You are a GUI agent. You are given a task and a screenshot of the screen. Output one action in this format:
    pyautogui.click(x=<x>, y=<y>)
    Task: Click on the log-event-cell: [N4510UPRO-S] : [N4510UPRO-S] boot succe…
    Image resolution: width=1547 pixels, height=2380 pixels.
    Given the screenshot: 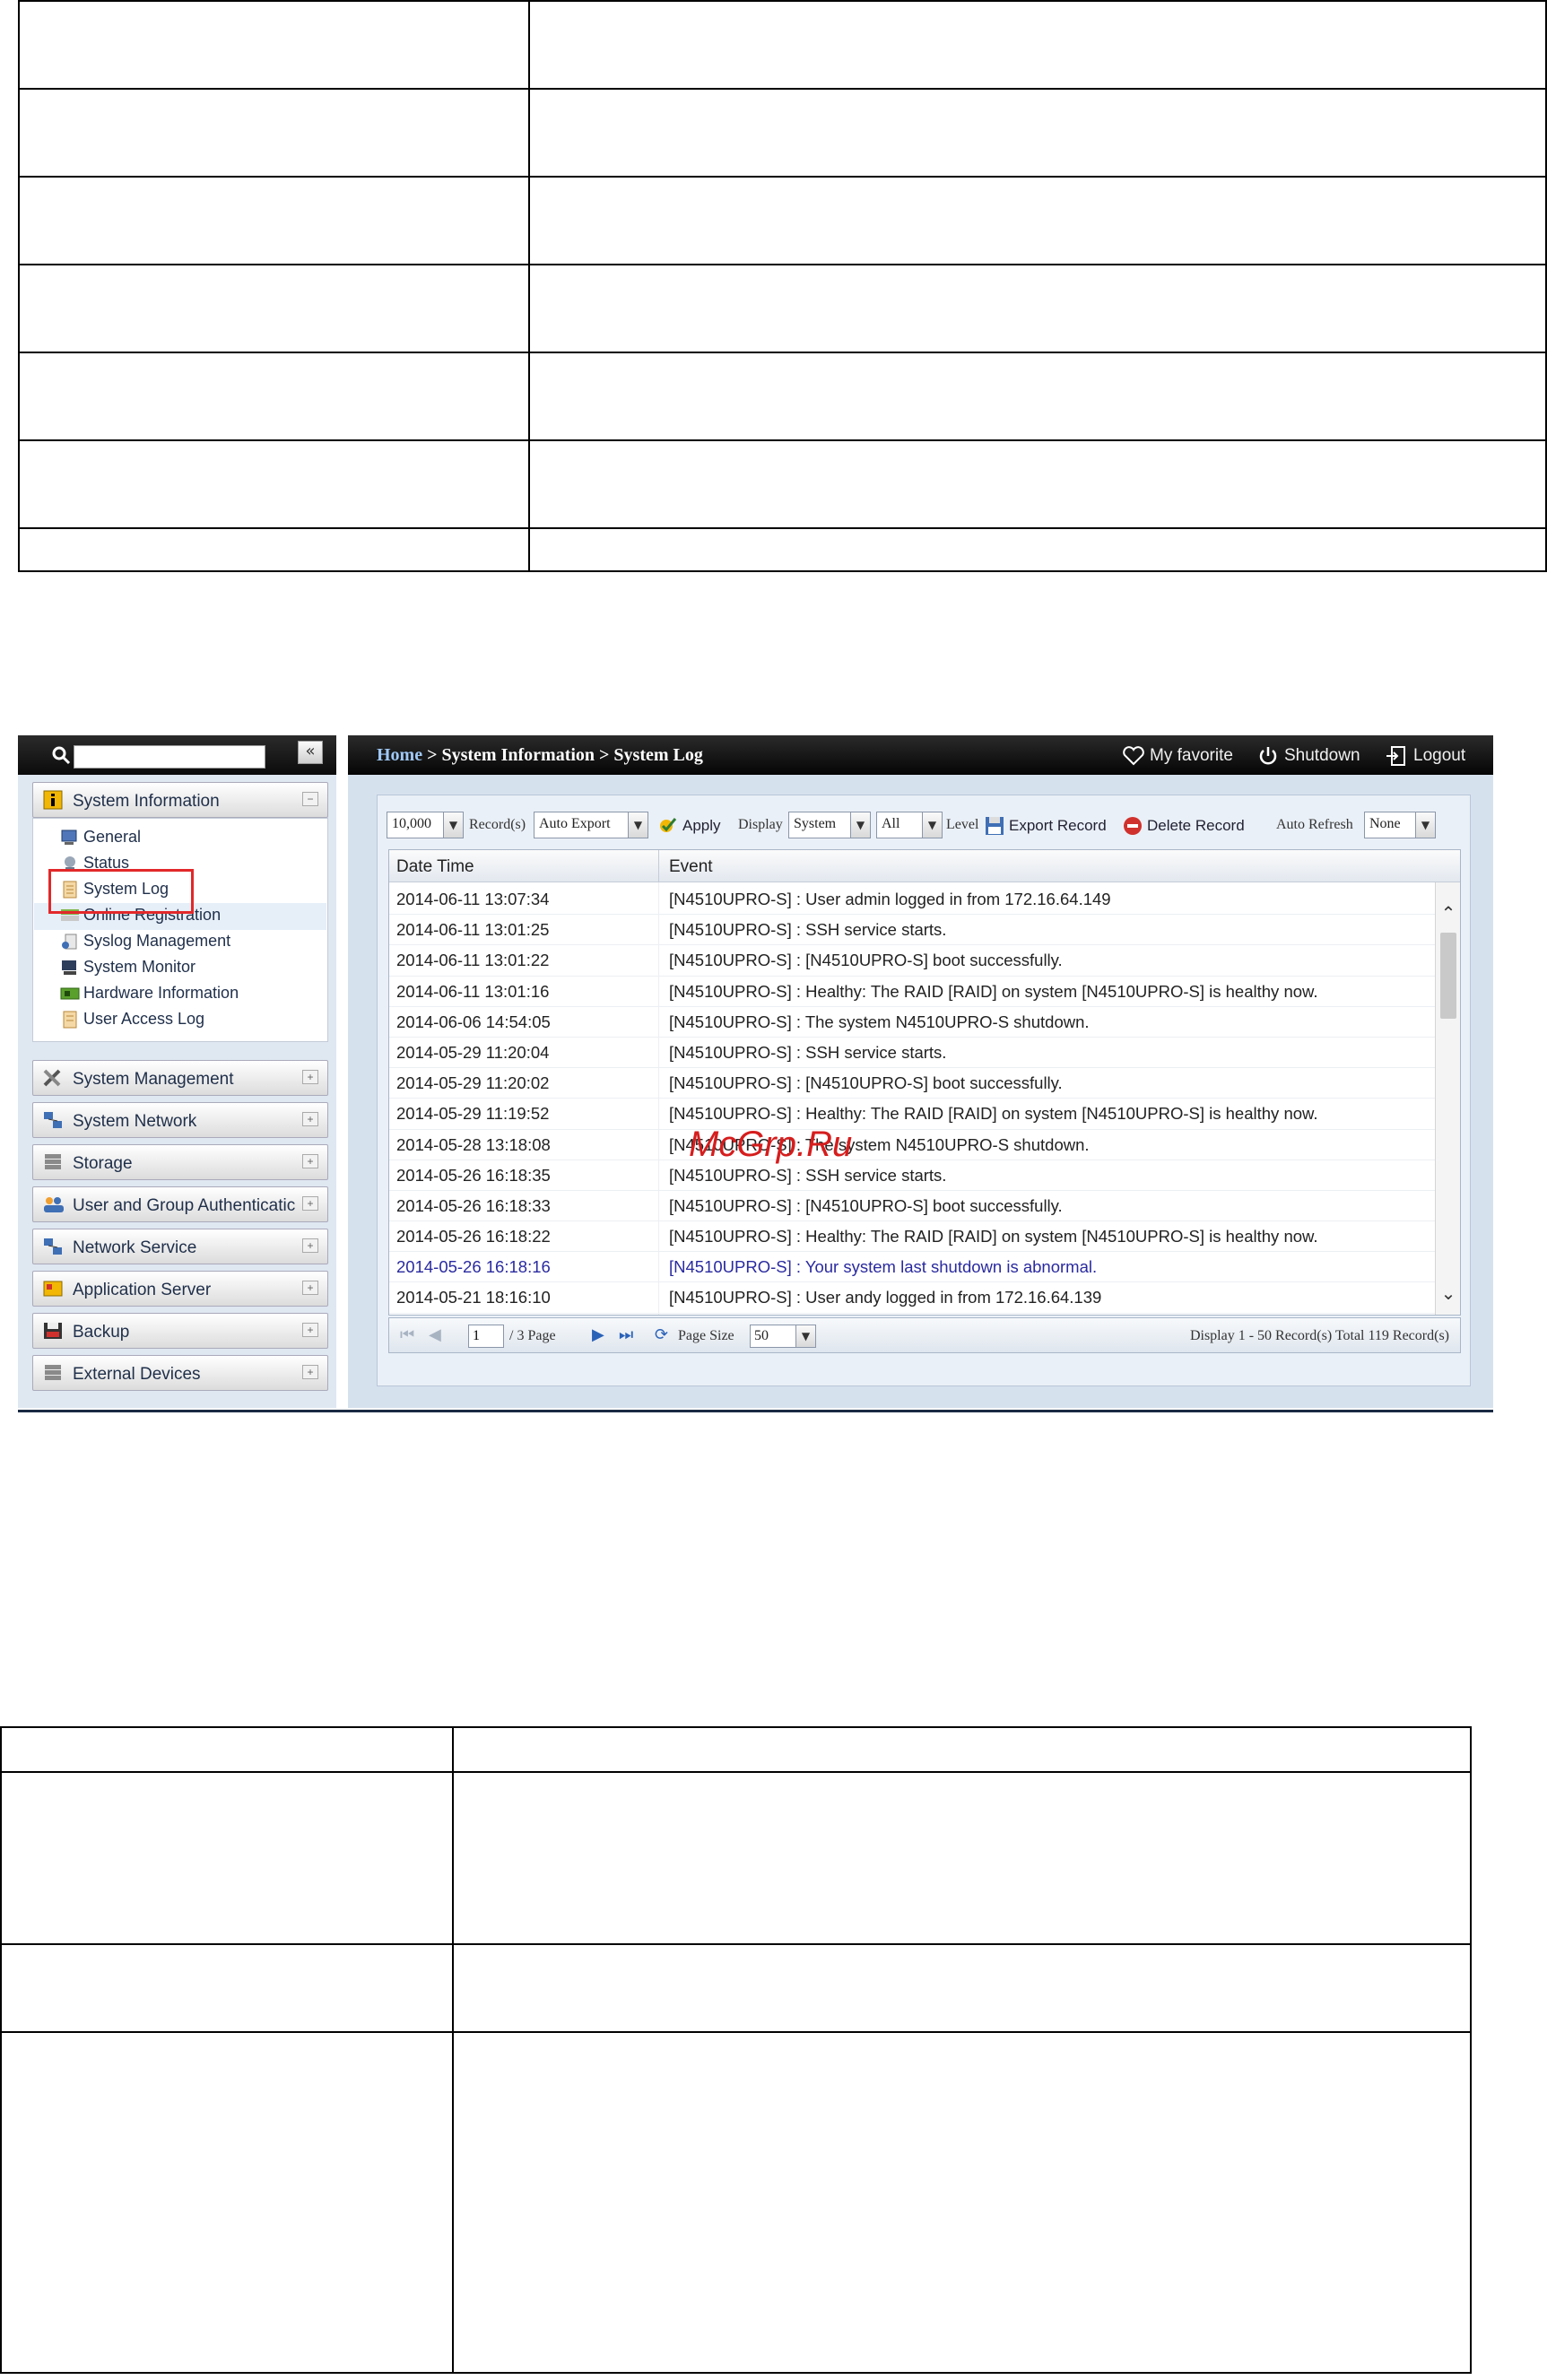 What is the action you would take?
    pyautogui.click(x=866, y=1205)
    